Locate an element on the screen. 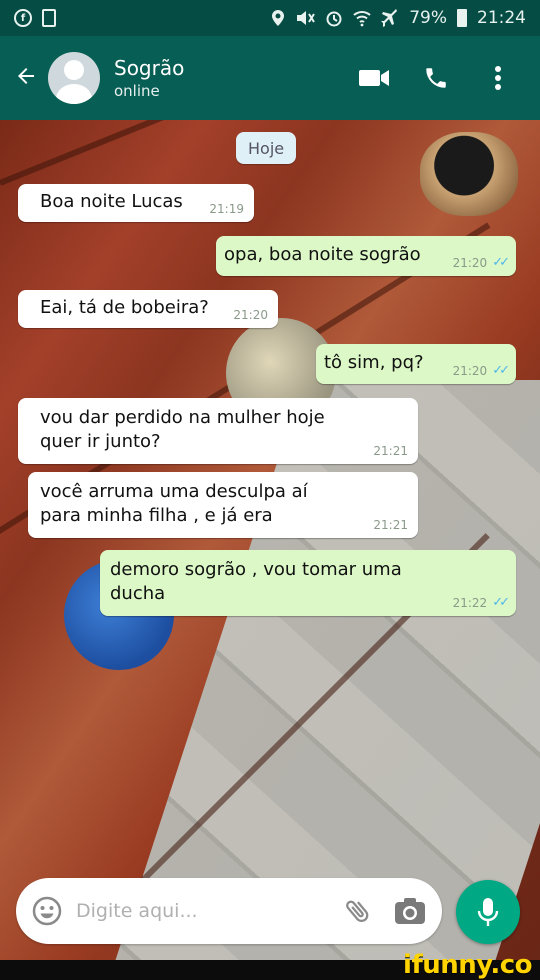 The image size is (540, 980). message-meta: 21:19 is located at coordinates (226, 209).